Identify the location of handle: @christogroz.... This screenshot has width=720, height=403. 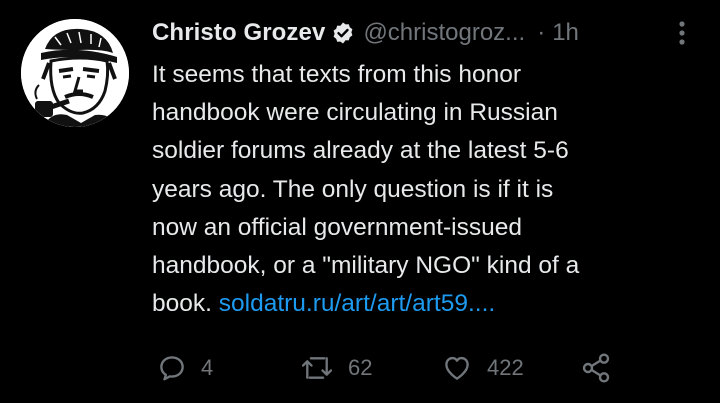
(444, 33).